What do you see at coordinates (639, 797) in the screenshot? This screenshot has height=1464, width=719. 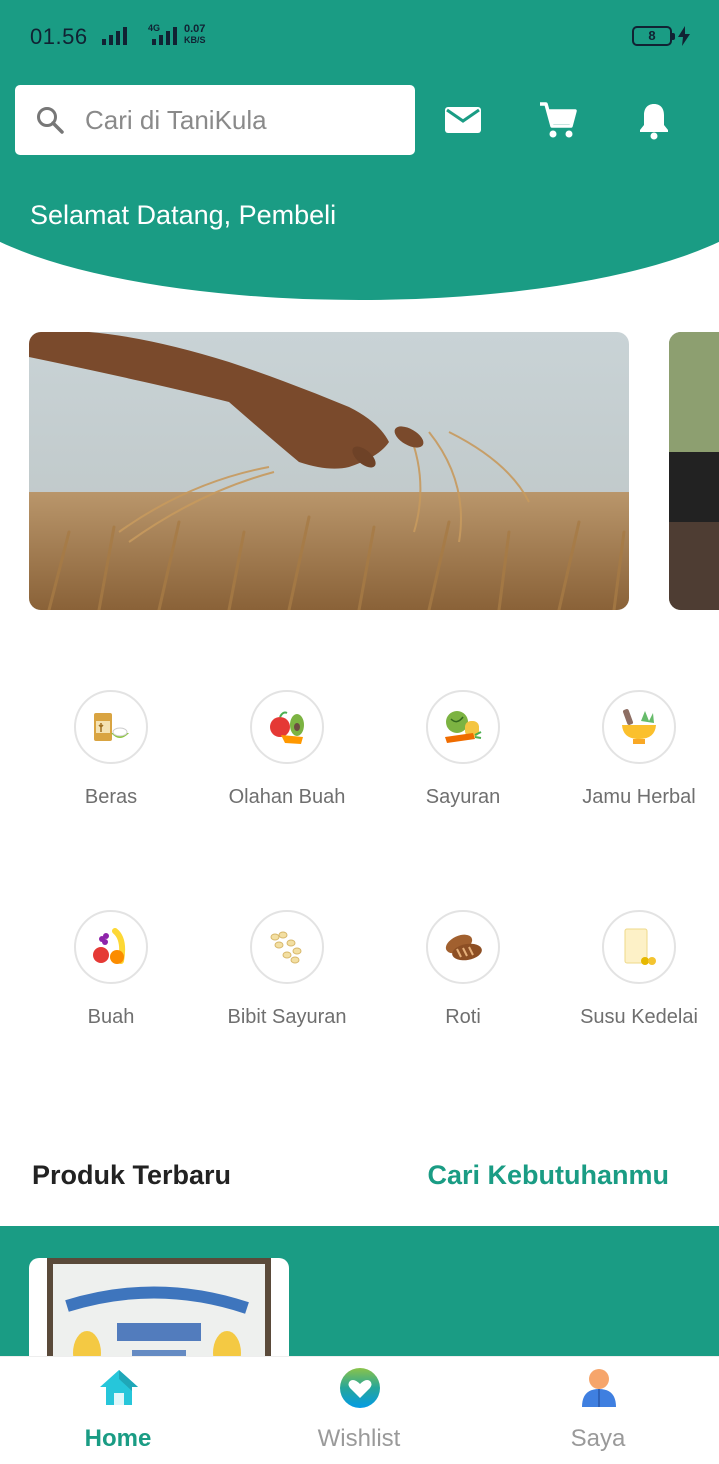 I see `category-label: Jamu Herbal` at bounding box center [639, 797].